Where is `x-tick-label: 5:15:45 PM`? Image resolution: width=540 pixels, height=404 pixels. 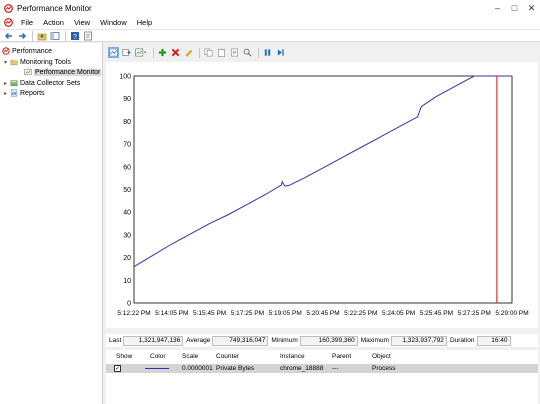
x-tick-label: 5:15:45 PM is located at coordinates (209, 313).